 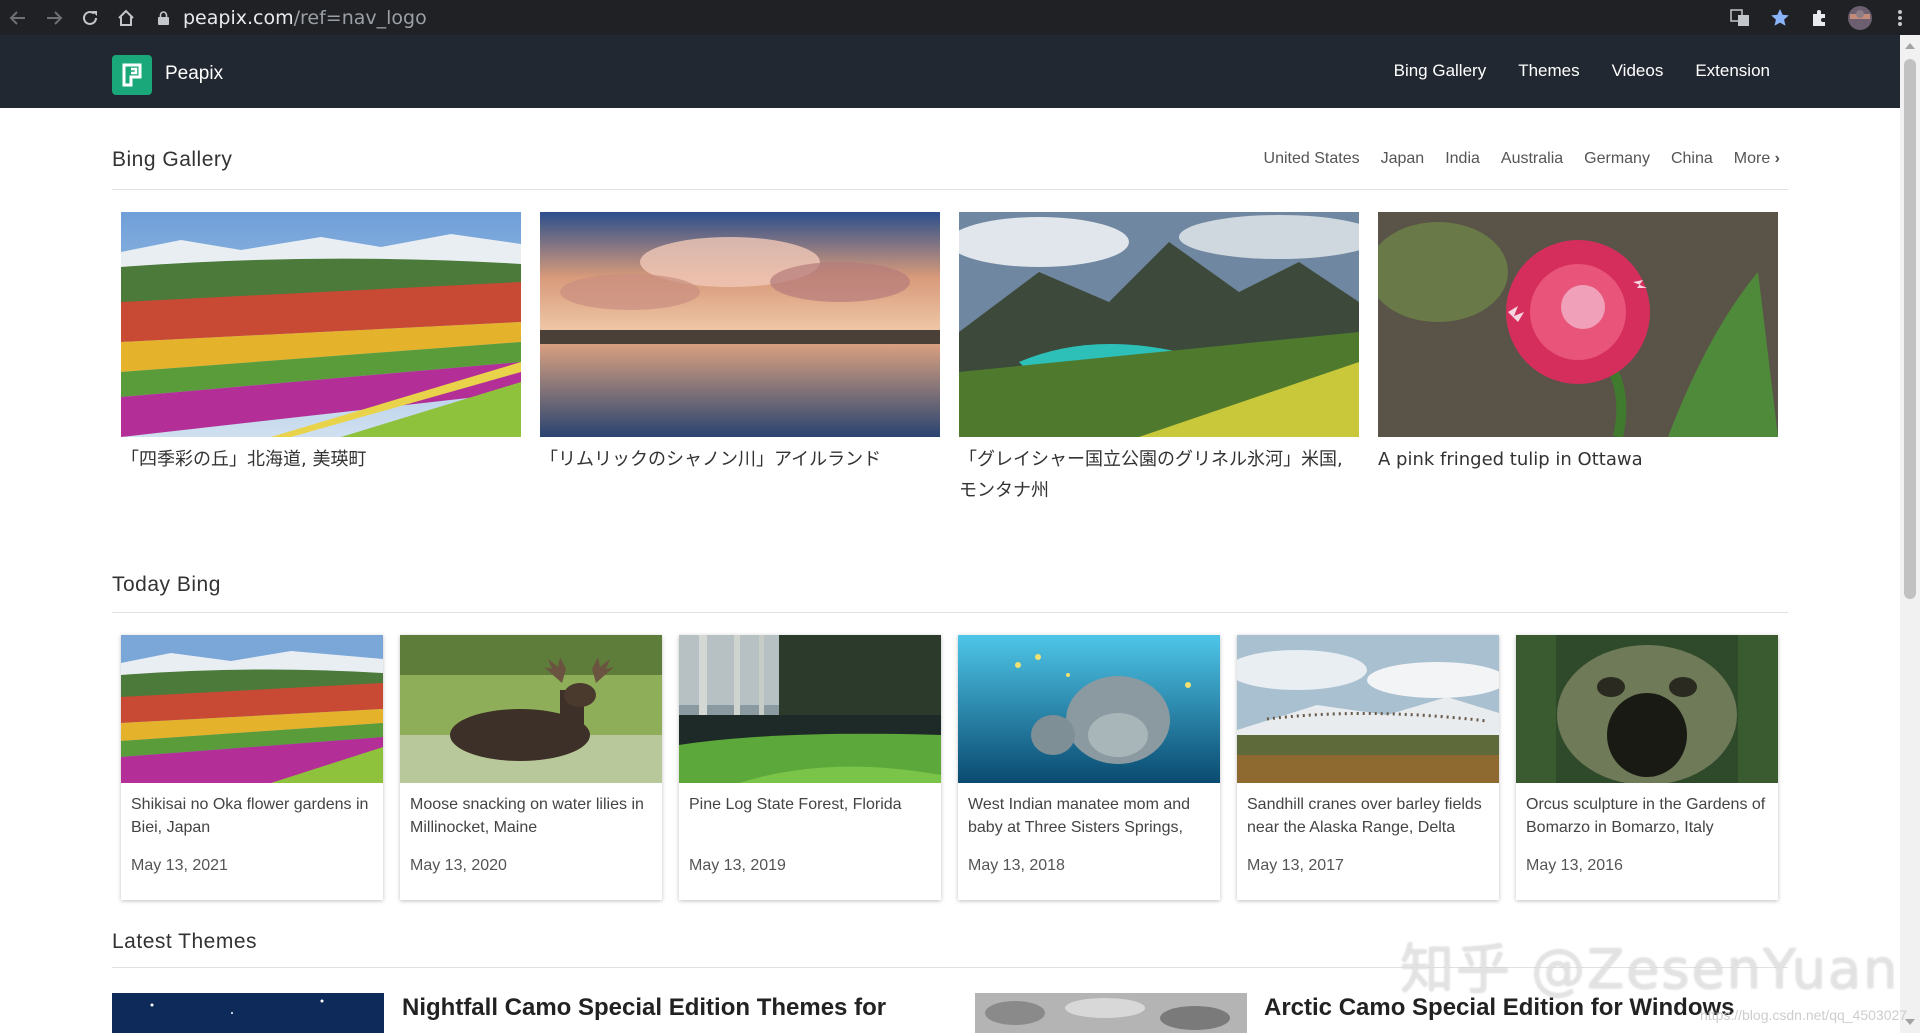 I want to click on today-image-orcus, so click(x=1647, y=709).